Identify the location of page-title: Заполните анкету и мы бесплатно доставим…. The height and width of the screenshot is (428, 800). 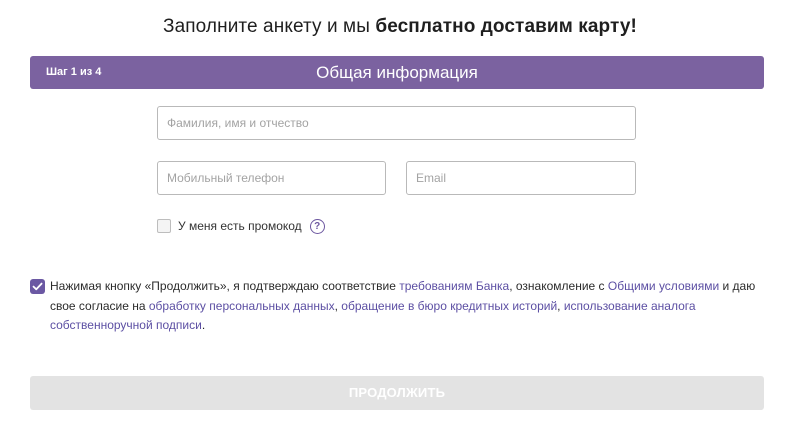
(400, 27).